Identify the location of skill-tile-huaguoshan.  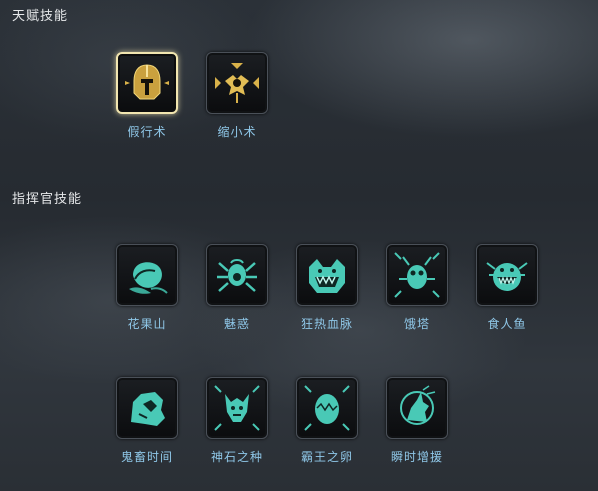
(147, 275).